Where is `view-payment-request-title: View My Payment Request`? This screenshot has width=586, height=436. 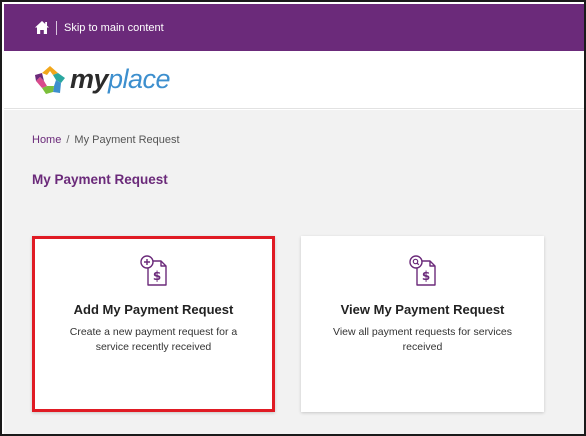
view-payment-request-title: View My Payment Request is located at coordinates (422, 309).